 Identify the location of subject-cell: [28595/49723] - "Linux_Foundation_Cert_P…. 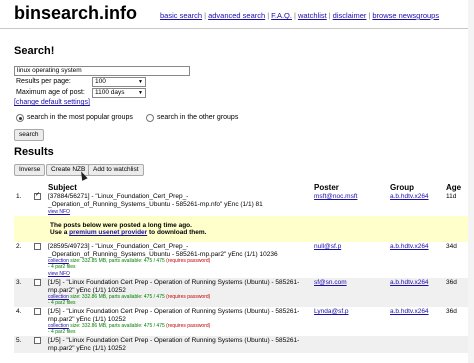
(179, 260).